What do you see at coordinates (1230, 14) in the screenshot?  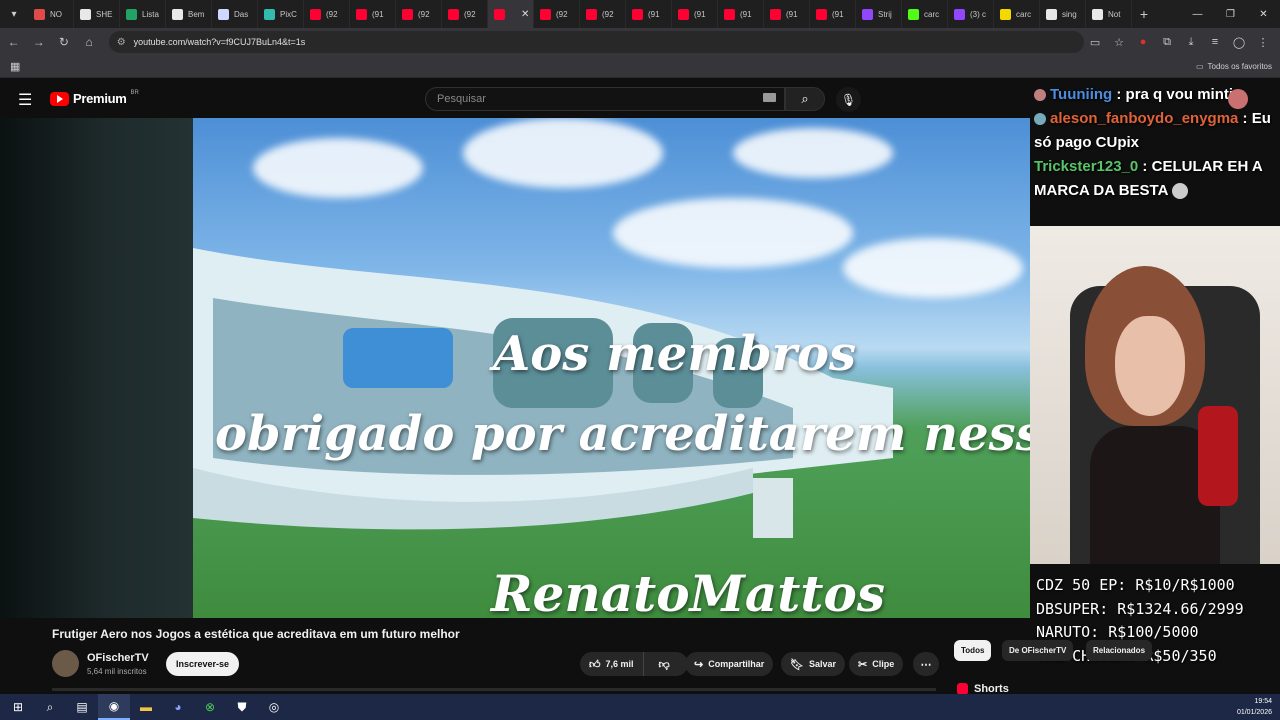 I see `restore-icon: ❐` at bounding box center [1230, 14].